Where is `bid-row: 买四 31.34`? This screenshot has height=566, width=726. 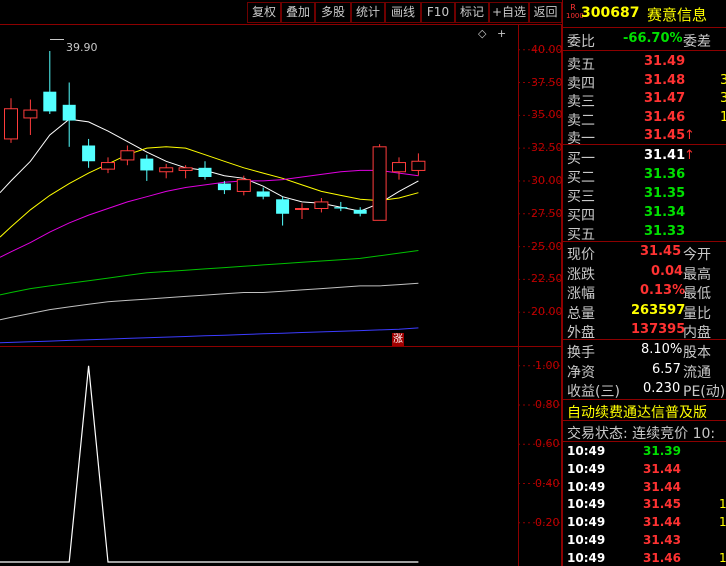
bid-row: 买四 31.34 is located at coordinates (644, 213).